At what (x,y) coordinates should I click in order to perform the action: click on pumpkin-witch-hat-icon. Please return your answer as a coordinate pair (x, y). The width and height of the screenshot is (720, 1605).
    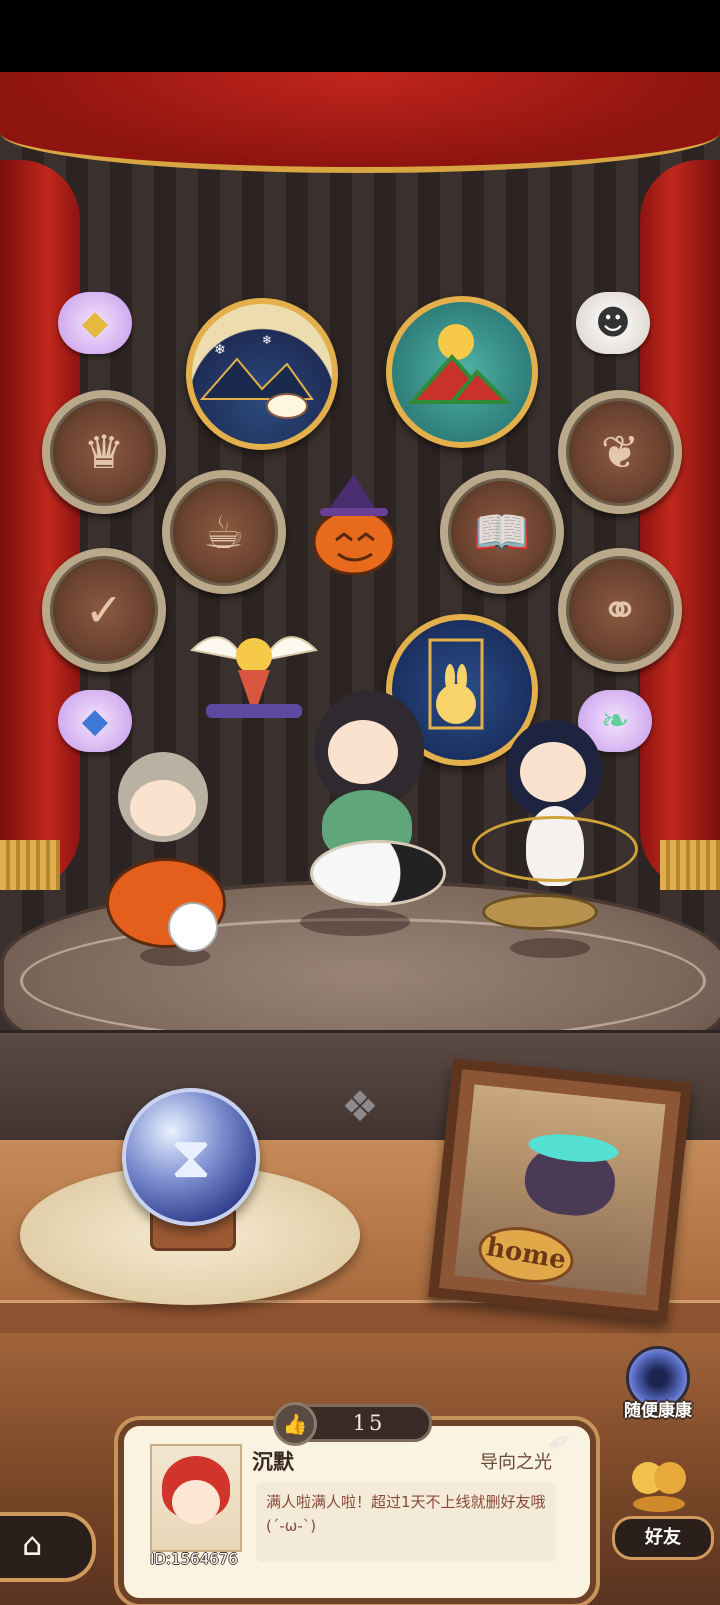
    Looking at the image, I should click on (354, 526).